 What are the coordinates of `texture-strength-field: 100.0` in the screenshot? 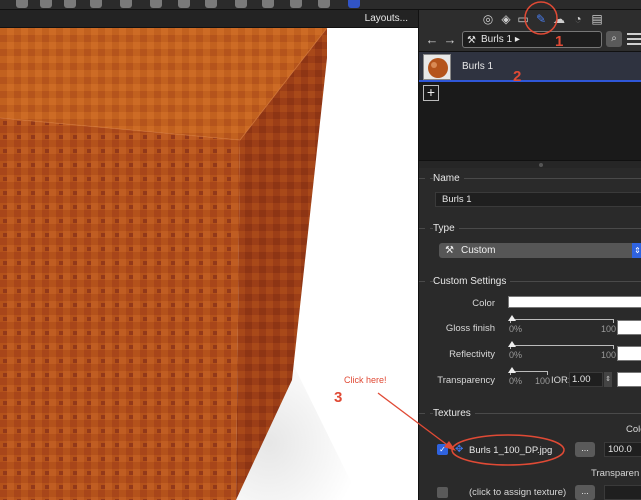 It's located at (622, 449).